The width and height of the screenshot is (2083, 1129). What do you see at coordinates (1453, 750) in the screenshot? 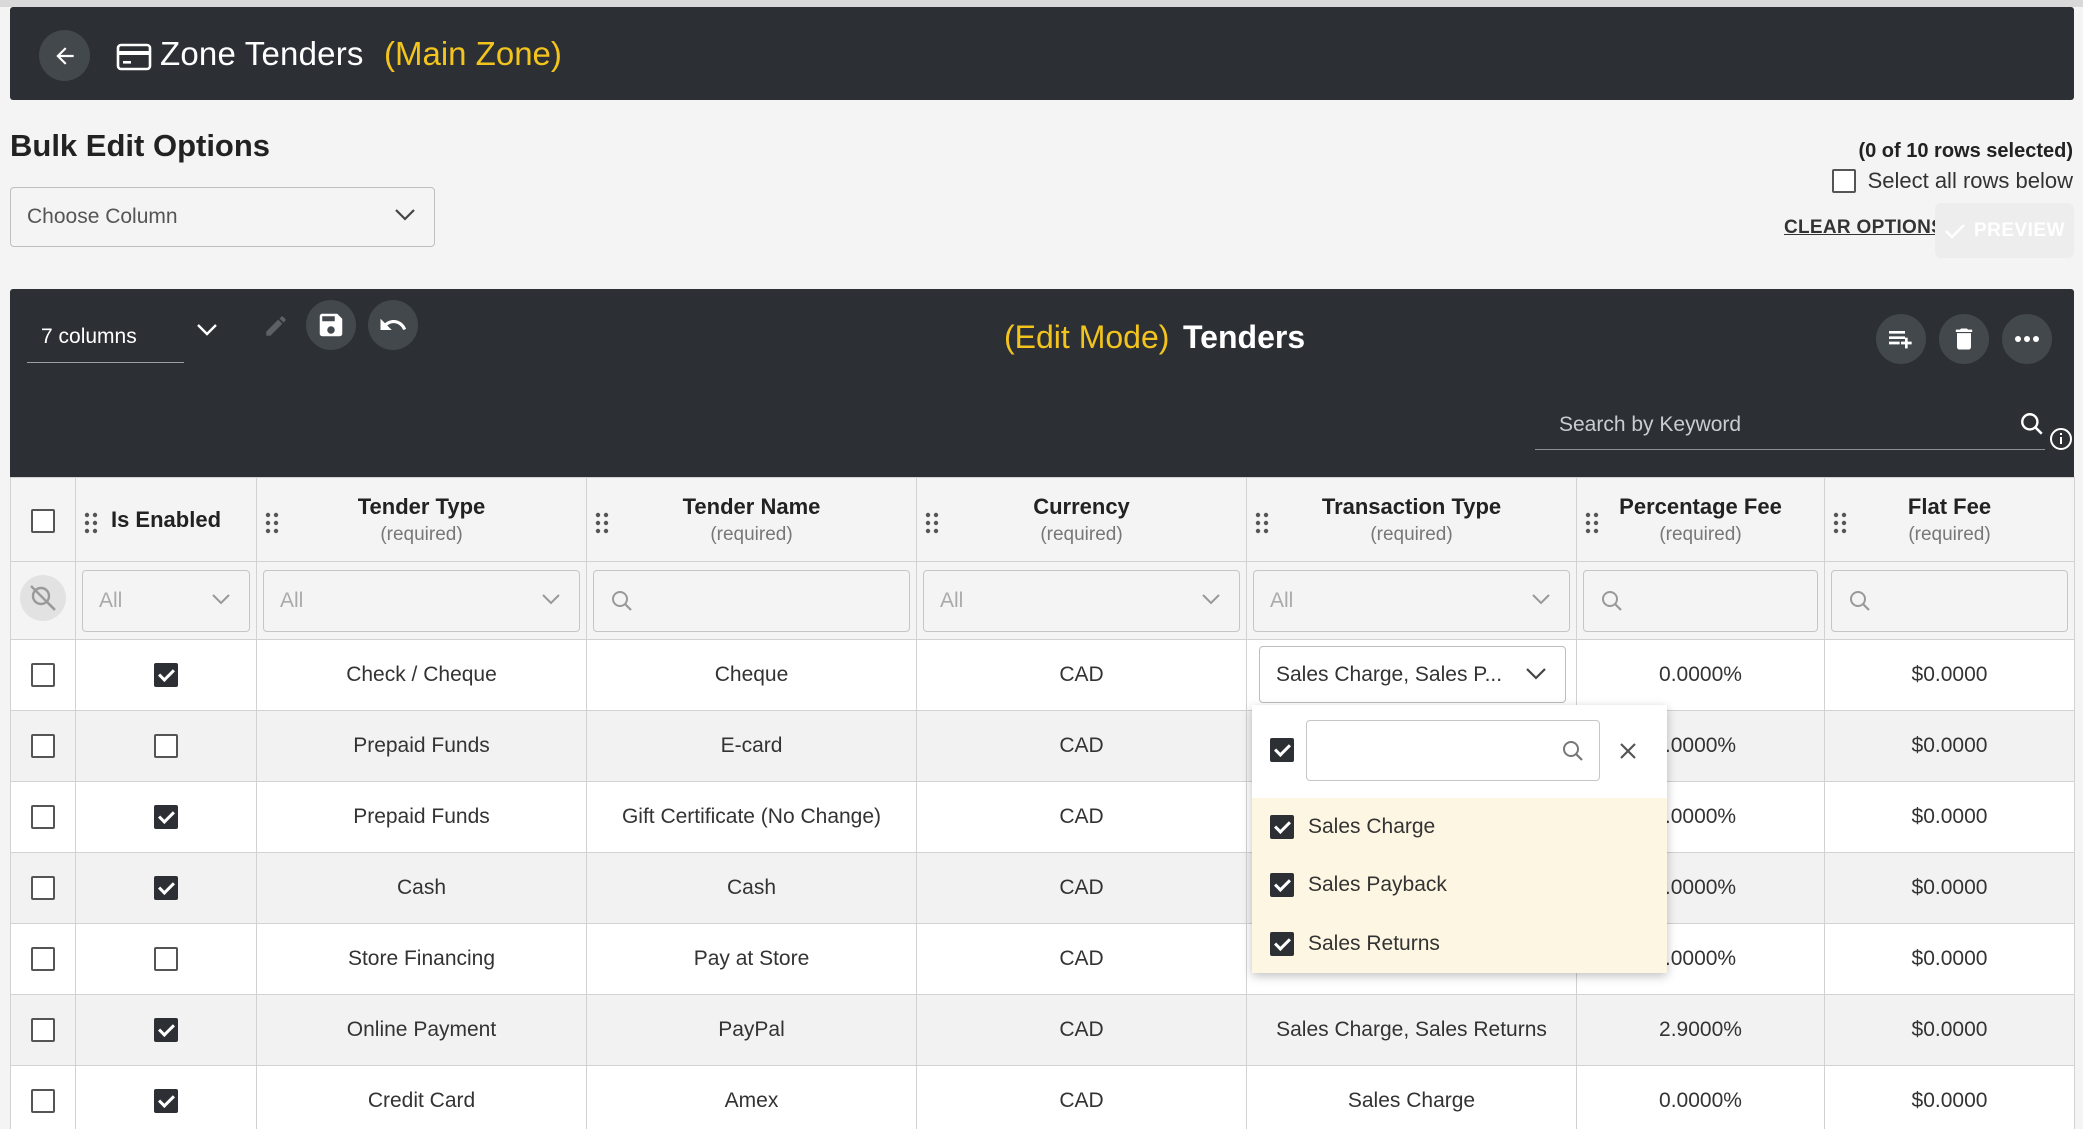
I see `dropdown-search-input` at bounding box center [1453, 750].